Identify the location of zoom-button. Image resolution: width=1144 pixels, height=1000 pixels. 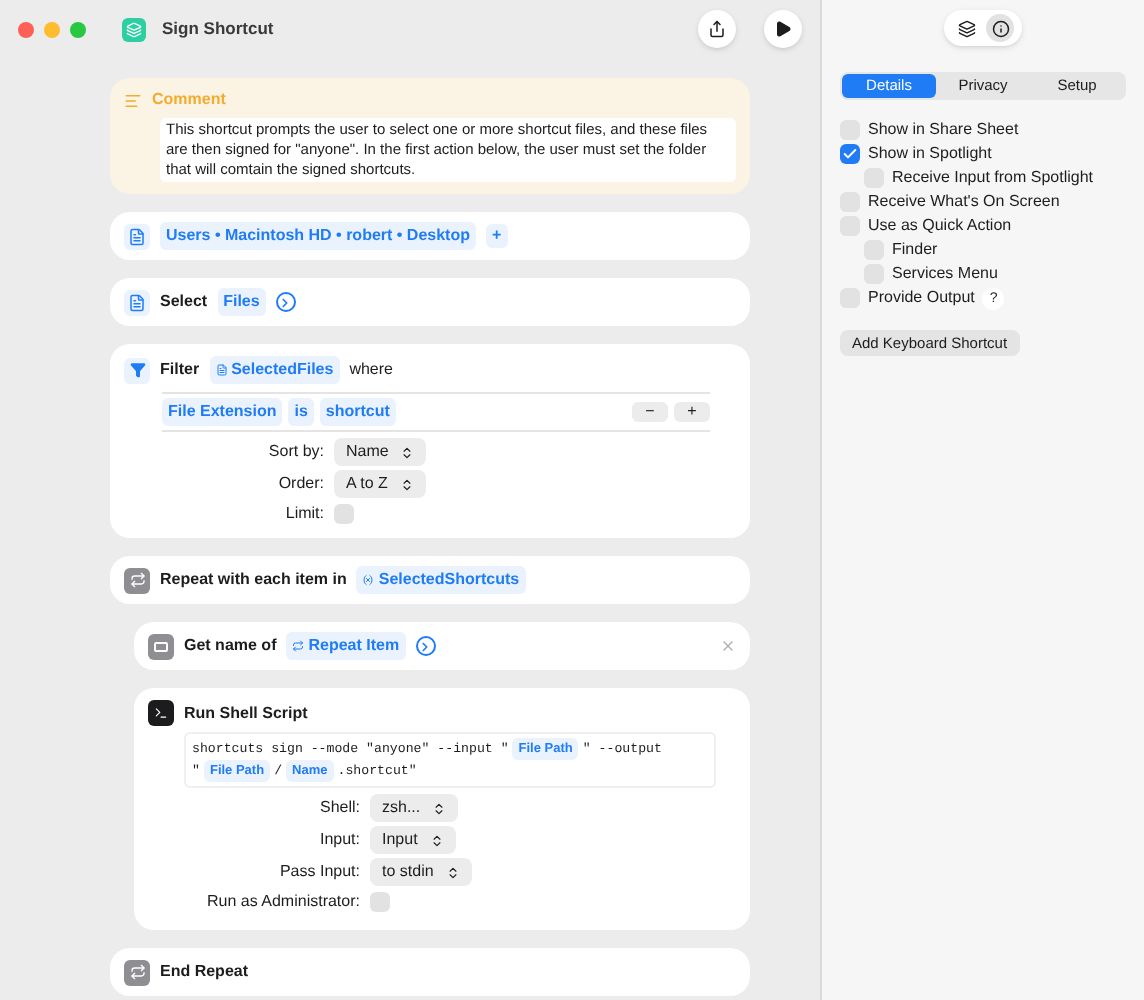
(78, 29).